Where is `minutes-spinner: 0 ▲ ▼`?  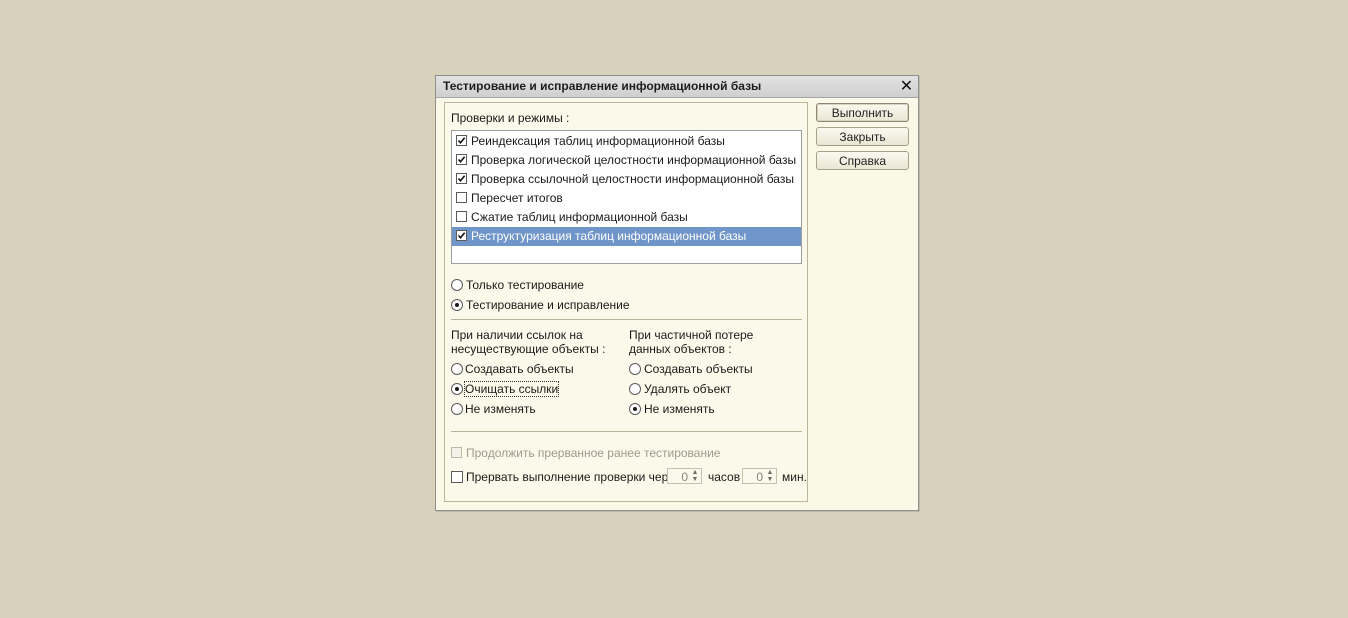
minutes-spinner: 0 ▲ ▼ is located at coordinates (759, 476).